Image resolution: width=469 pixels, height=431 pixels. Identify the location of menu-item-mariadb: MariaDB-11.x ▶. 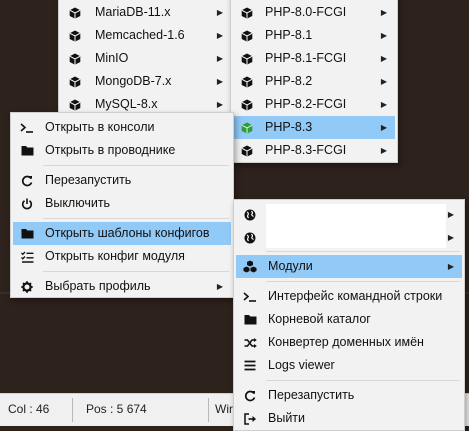
(146, 12).